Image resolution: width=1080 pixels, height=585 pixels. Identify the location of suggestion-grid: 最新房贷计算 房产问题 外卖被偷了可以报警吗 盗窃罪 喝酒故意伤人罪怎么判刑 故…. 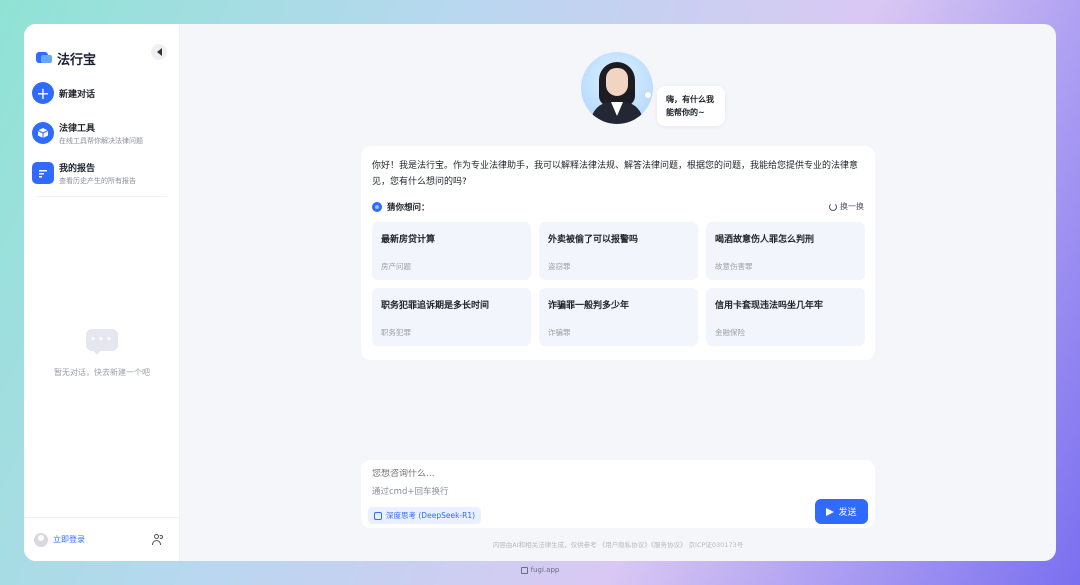
(618, 284).